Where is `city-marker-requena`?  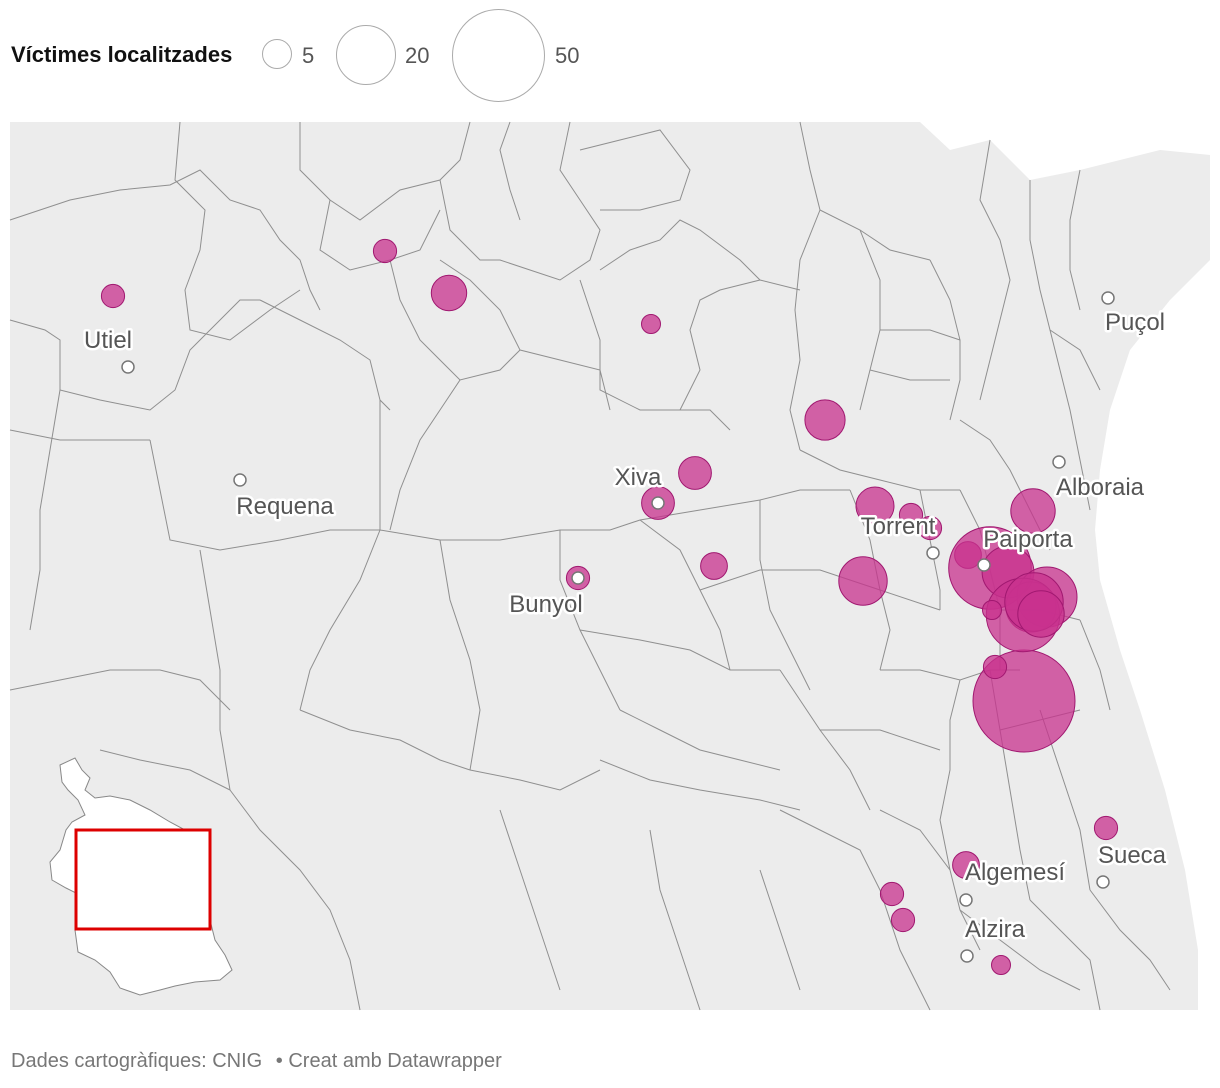 city-marker-requena is located at coordinates (240, 480).